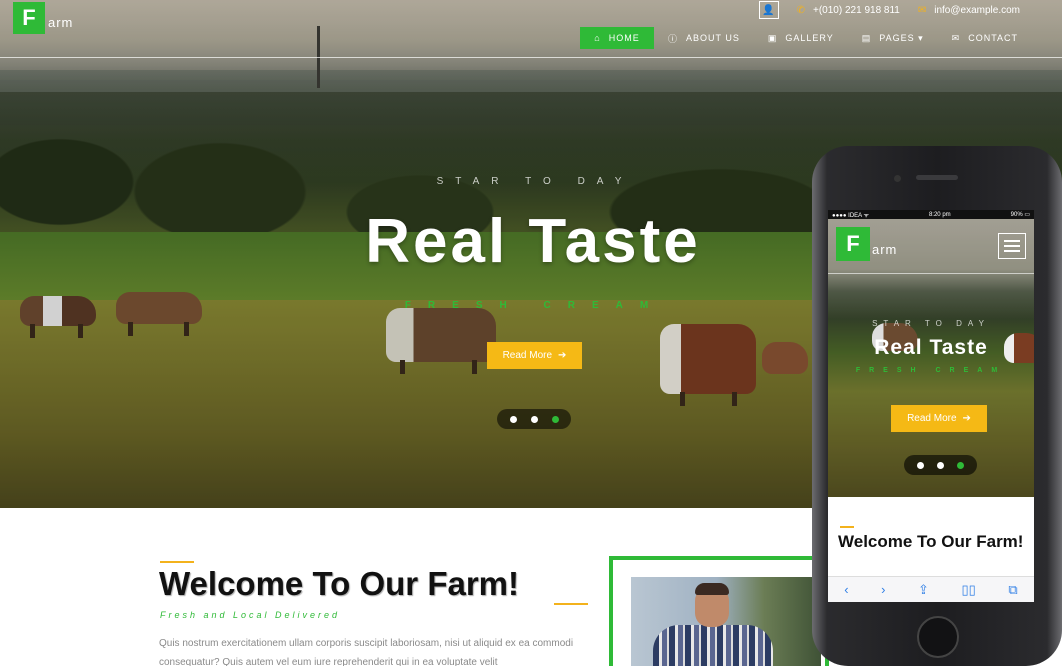 The height and width of the screenshot is (666, 1062). Describe the element at coordinates (883, 589) in the screenshot. I see `forward-icon: ›` at that location.